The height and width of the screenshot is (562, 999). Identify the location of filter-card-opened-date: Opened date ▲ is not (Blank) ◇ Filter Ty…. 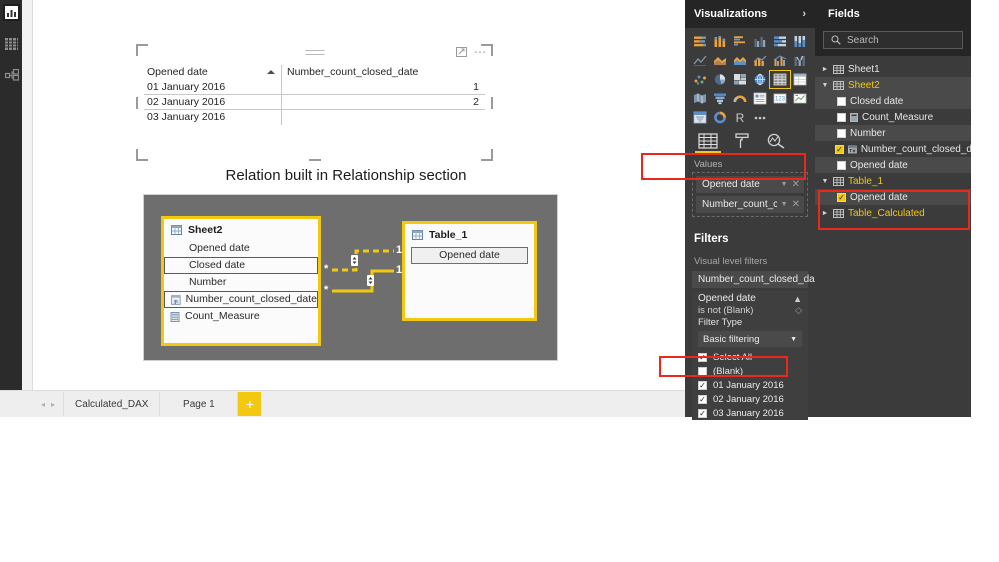
(750, 355).